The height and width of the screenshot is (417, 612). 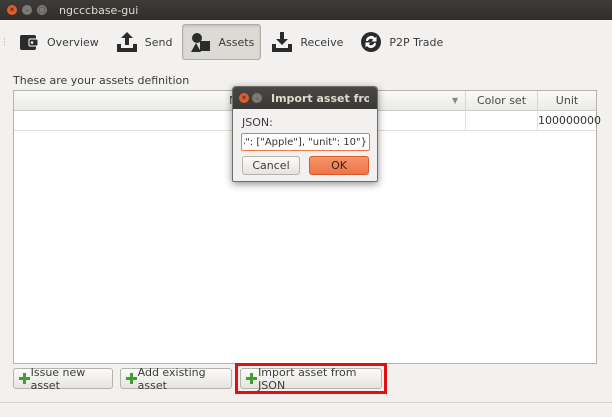 I want to click on window-close-icon: ✕, so click(x=12, y=10).